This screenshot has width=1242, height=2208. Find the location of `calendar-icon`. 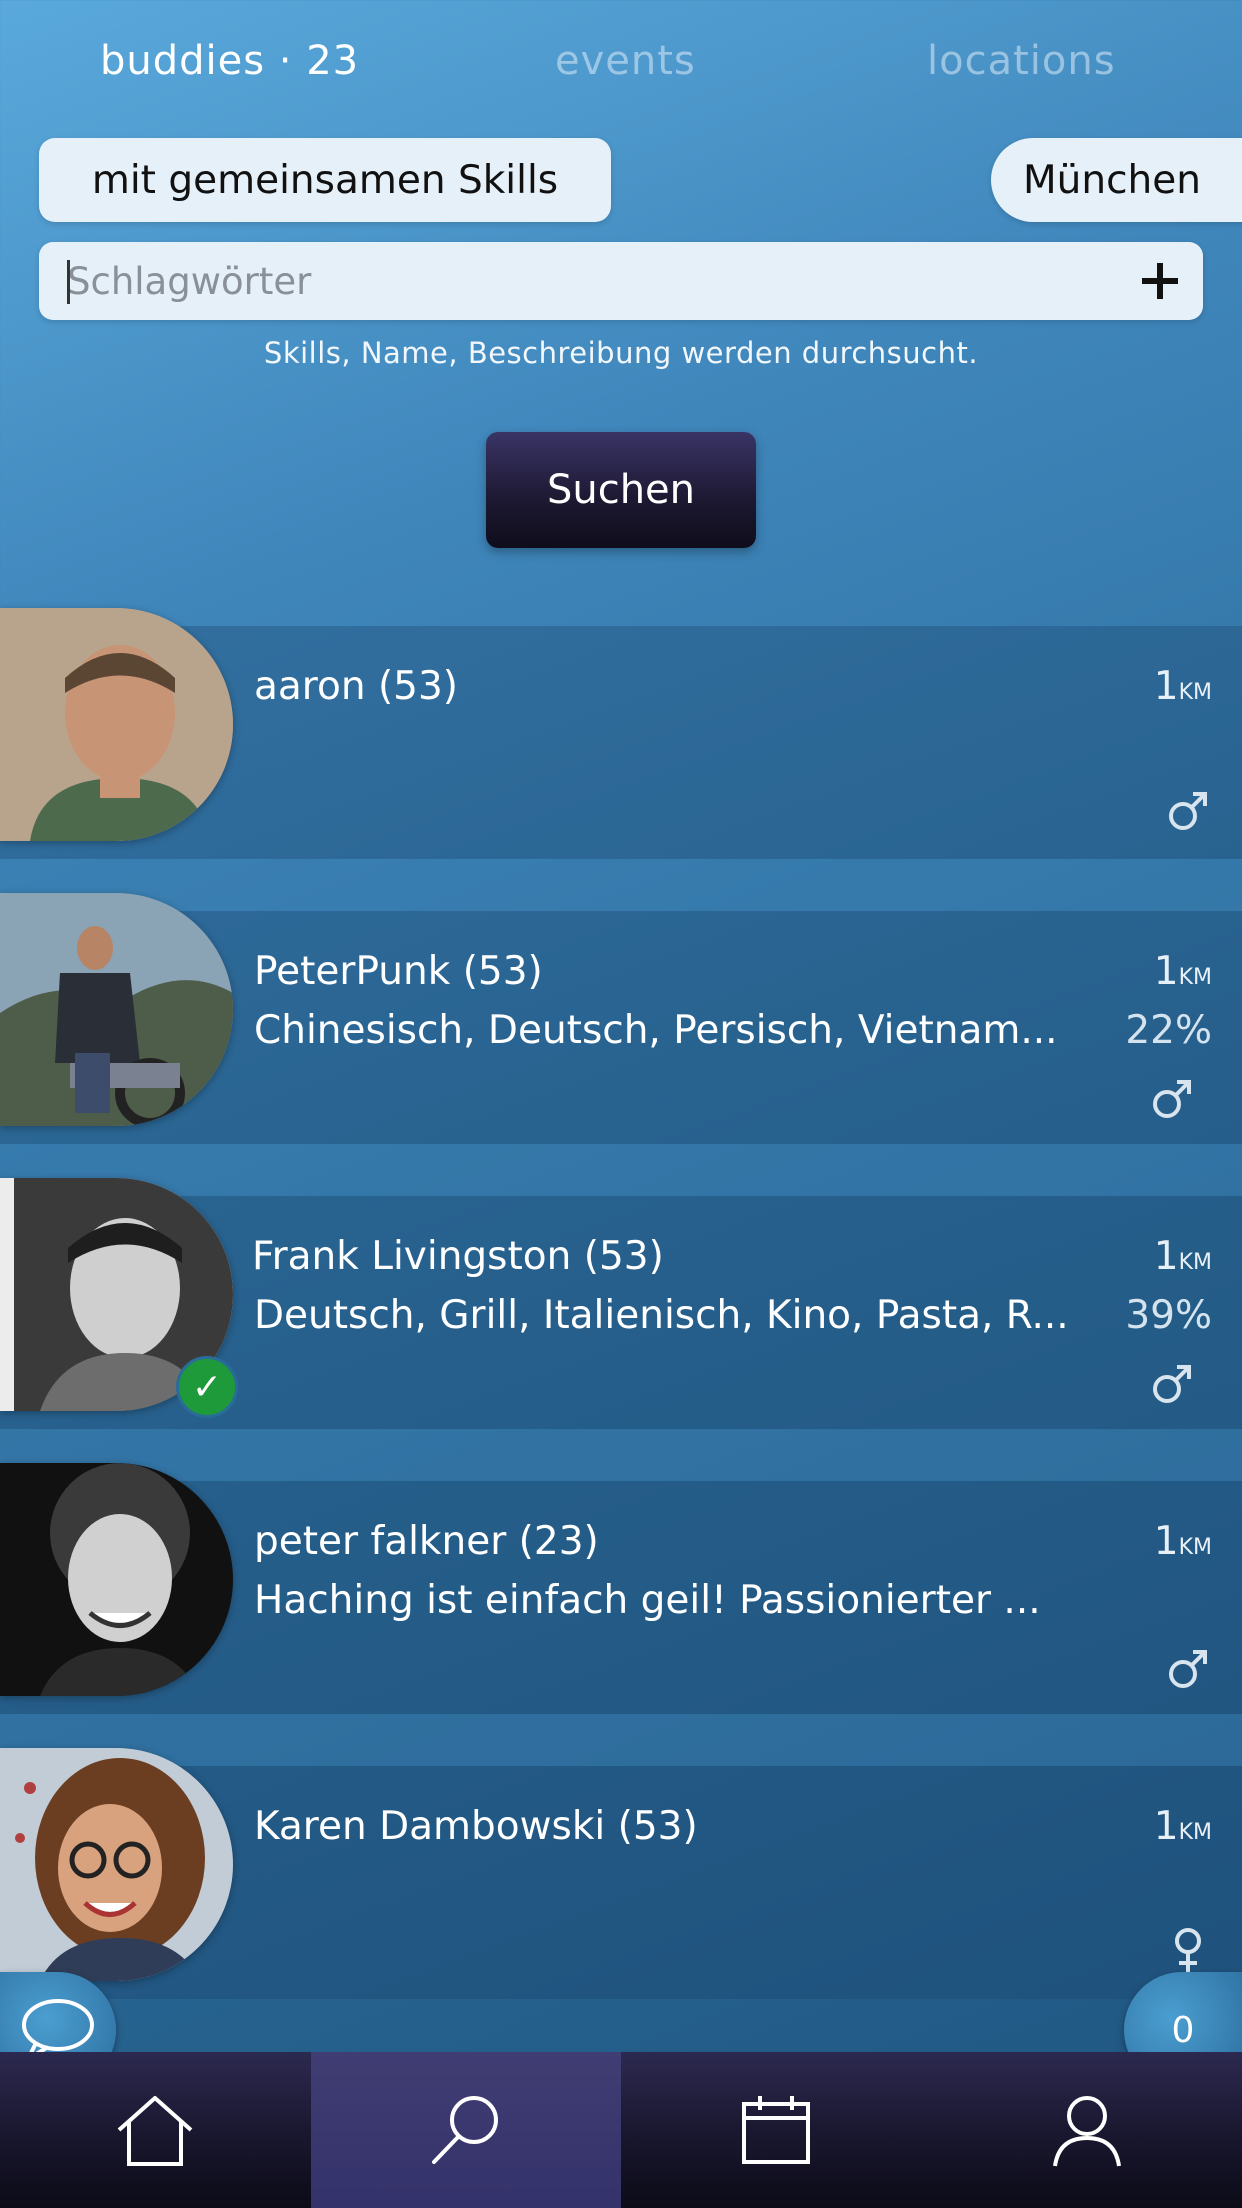

calendar-icon is located at coordinates (776, 2130).